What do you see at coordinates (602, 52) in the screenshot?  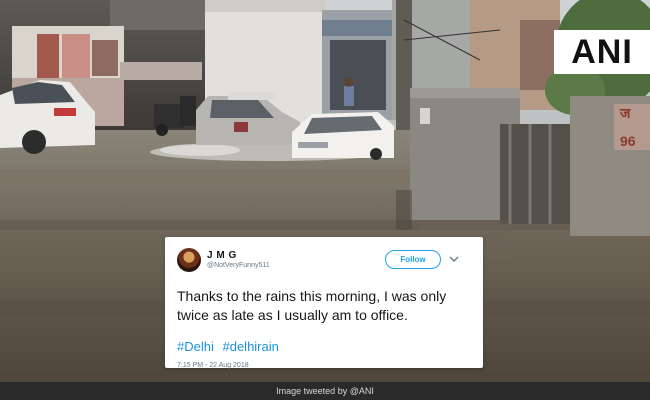 I see `ani-logo: ANI` at bounding box center [602, 52].